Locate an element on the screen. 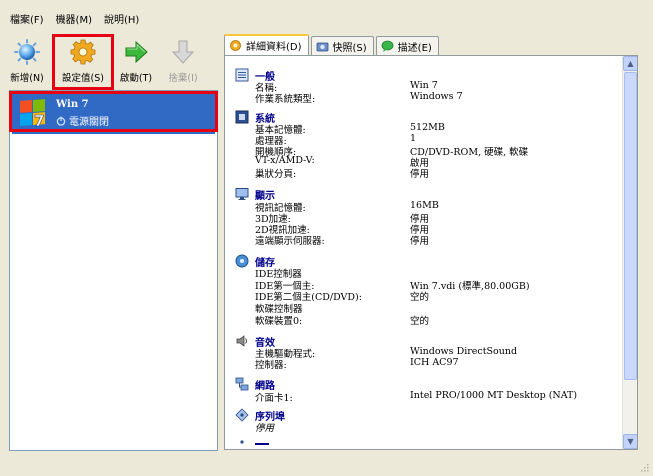 This screenshot has width=653, height=476. monitor-icon is located at coordinates (242, 194).